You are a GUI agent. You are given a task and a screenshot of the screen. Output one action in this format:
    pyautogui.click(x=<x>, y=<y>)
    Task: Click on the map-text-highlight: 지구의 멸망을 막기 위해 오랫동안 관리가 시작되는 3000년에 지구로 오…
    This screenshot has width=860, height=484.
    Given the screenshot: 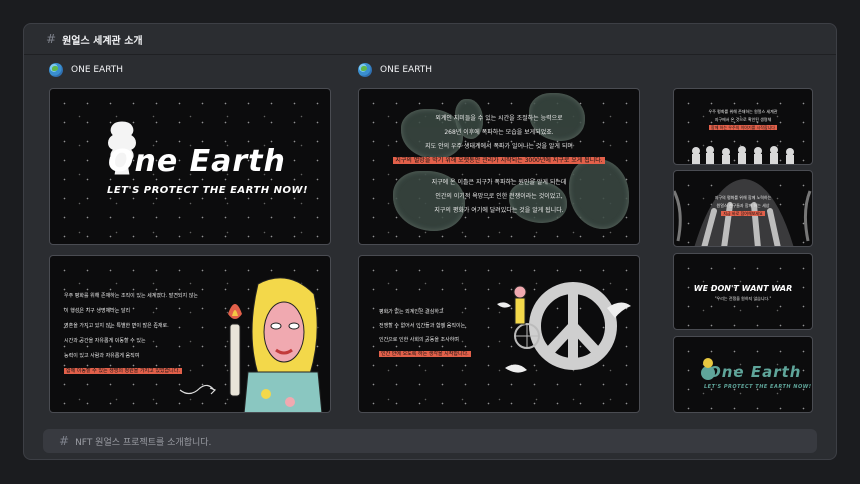 What is the action you would take?
    pyautogui.click(x=499, y=160)
    